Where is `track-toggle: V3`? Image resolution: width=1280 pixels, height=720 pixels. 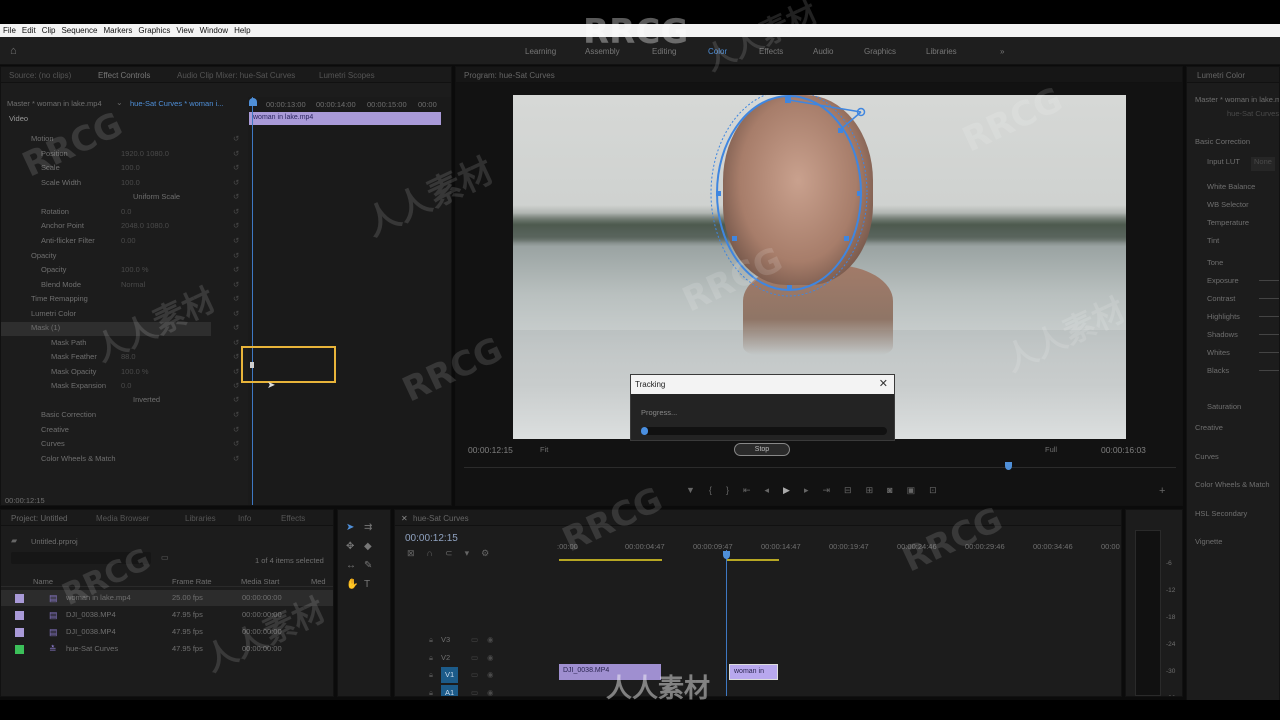
track-toggle: V3 is located at coordinates (445, 642).